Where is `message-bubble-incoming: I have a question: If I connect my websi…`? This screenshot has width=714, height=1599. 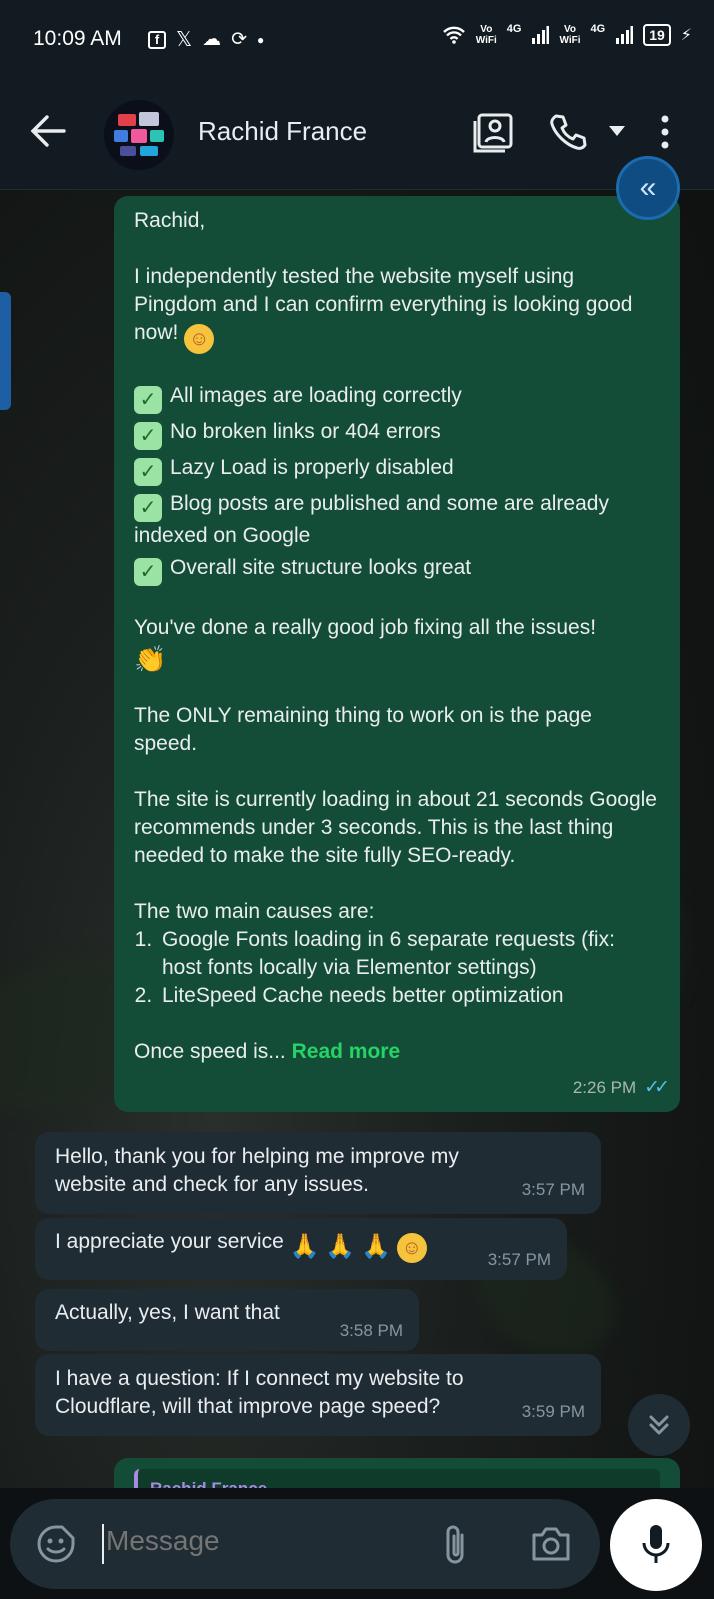 message-bubble-incoming: I have a question: If I connect my websi… is located at coordinates (318, 1395).